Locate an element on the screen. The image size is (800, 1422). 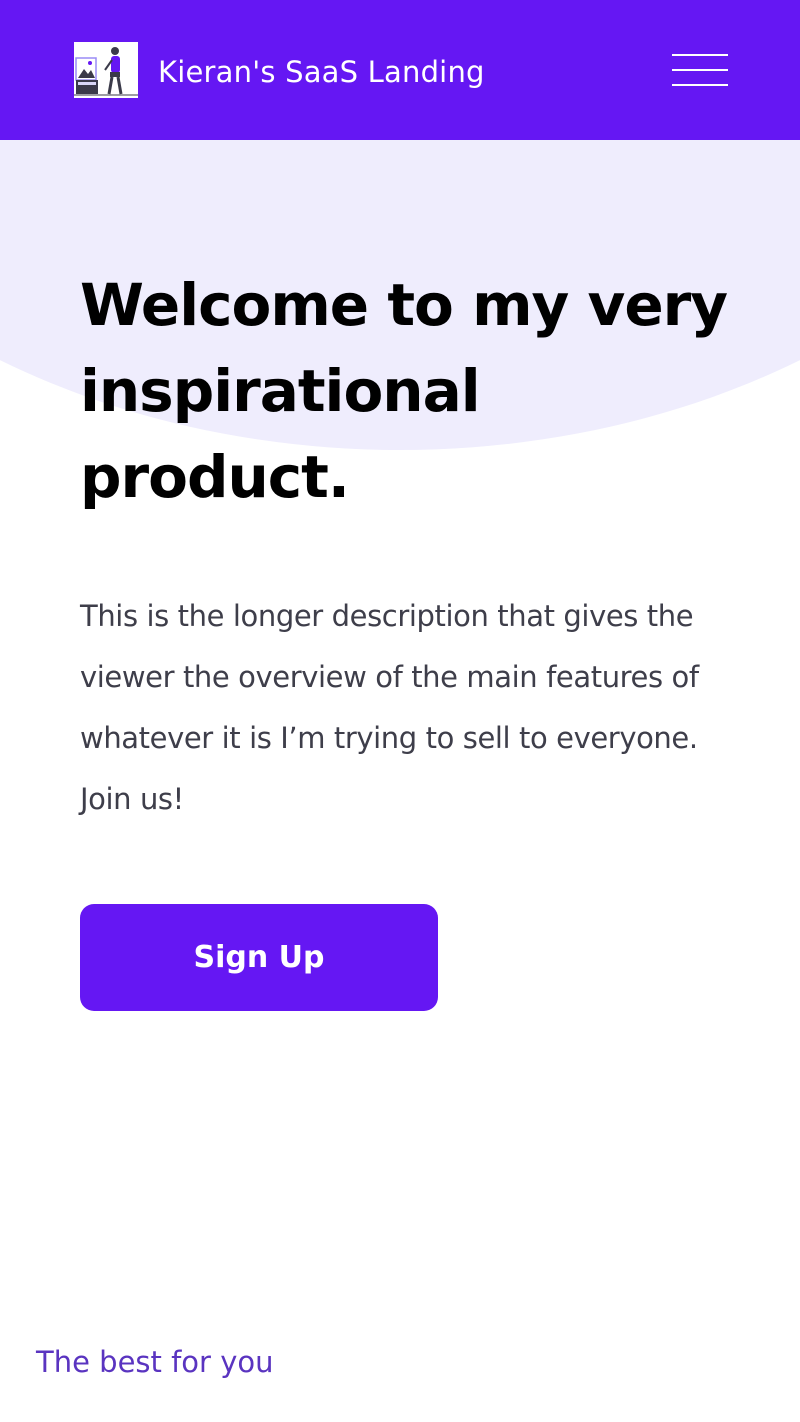
sign-up-button: Sign Up is located at coordinates (259, 957).